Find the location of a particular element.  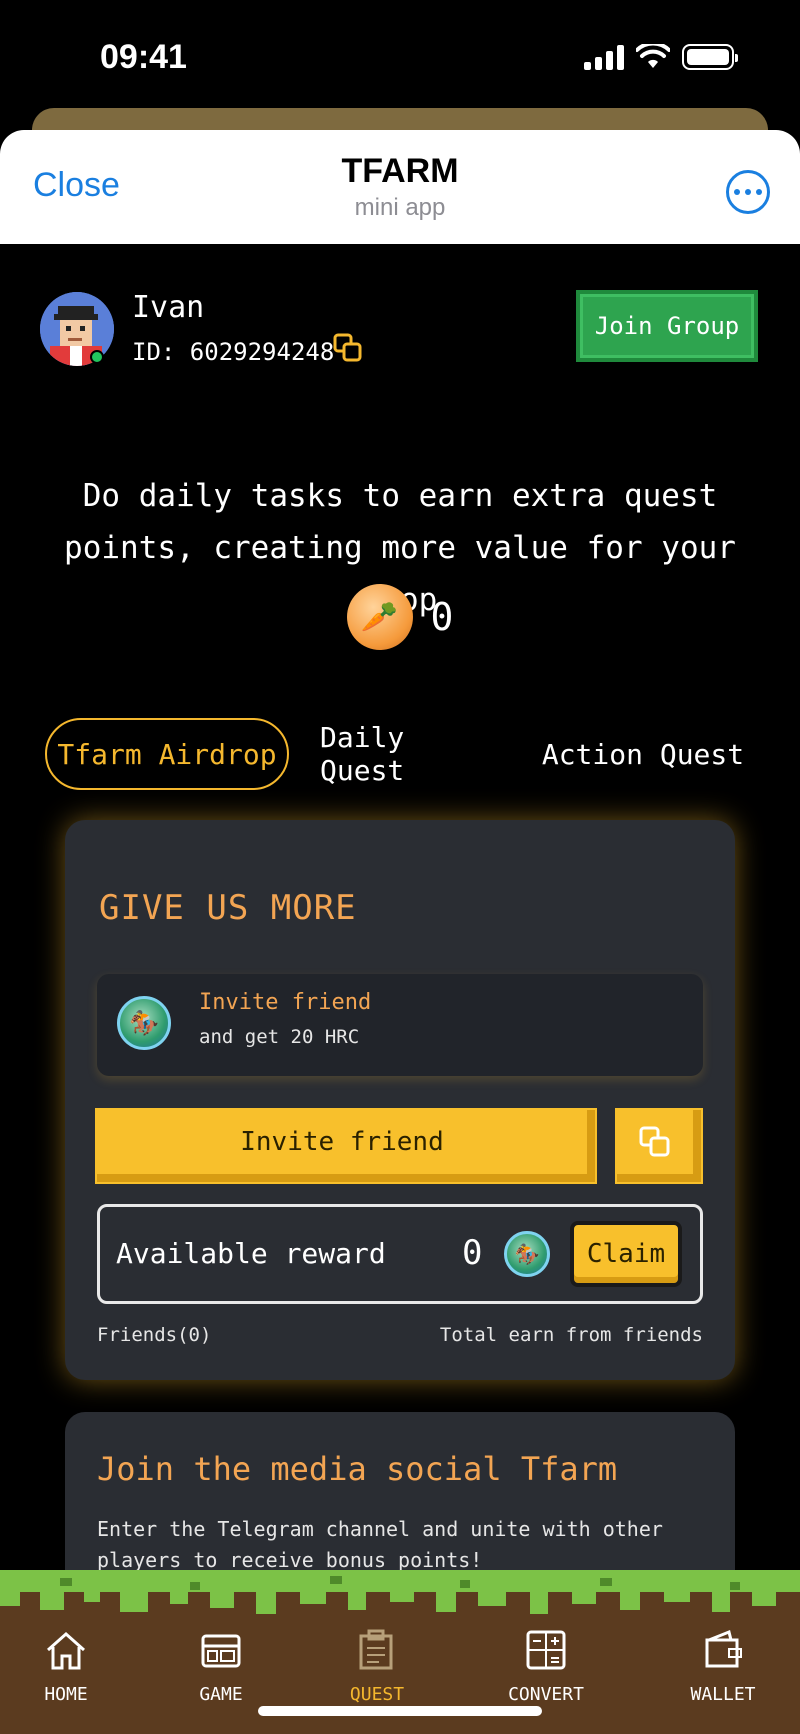

tab-action-quest: Action Quest is located at coordinates (643, 754).